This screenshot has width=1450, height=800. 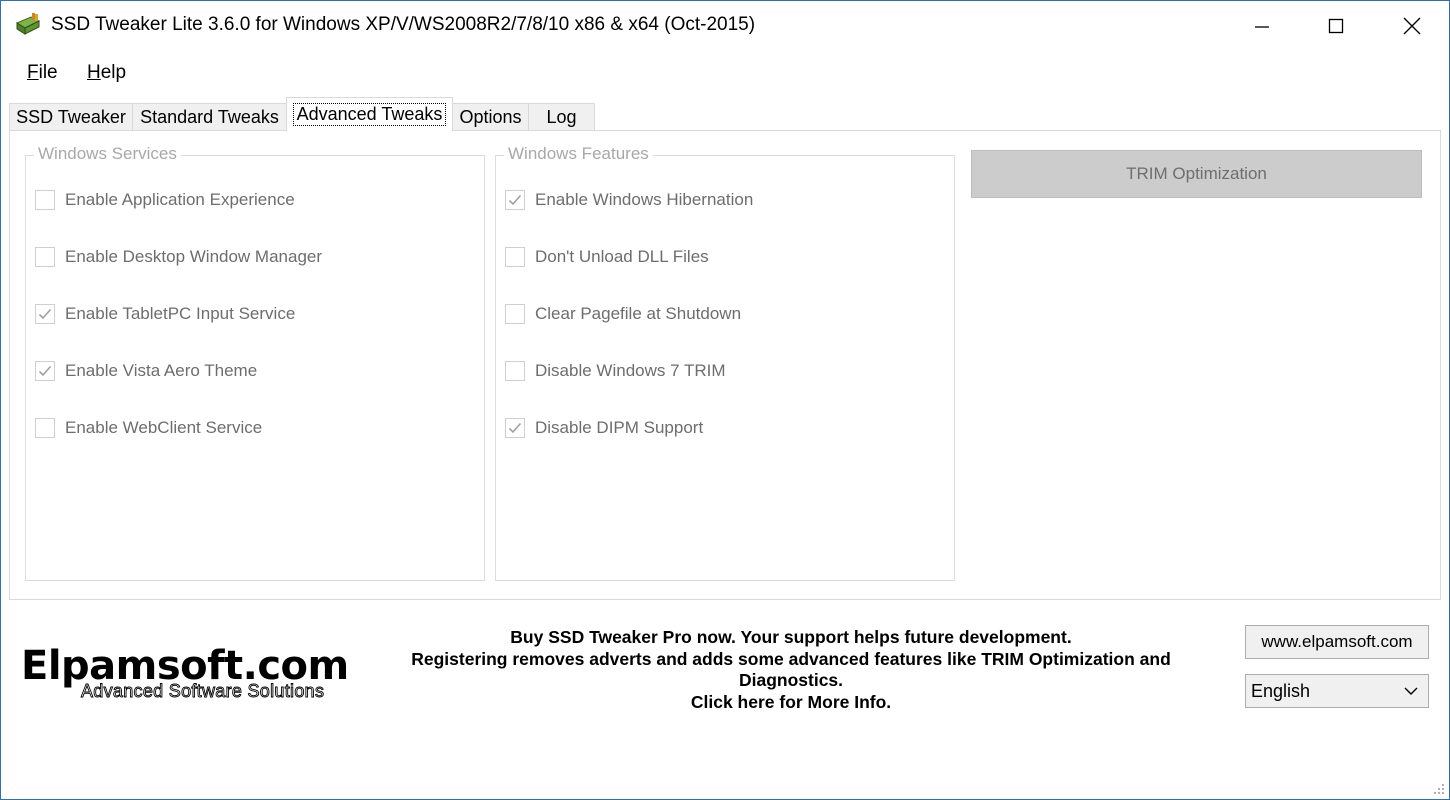 I want to click on tab-label: Advanced Tweaks, so click(x=369, y=114).